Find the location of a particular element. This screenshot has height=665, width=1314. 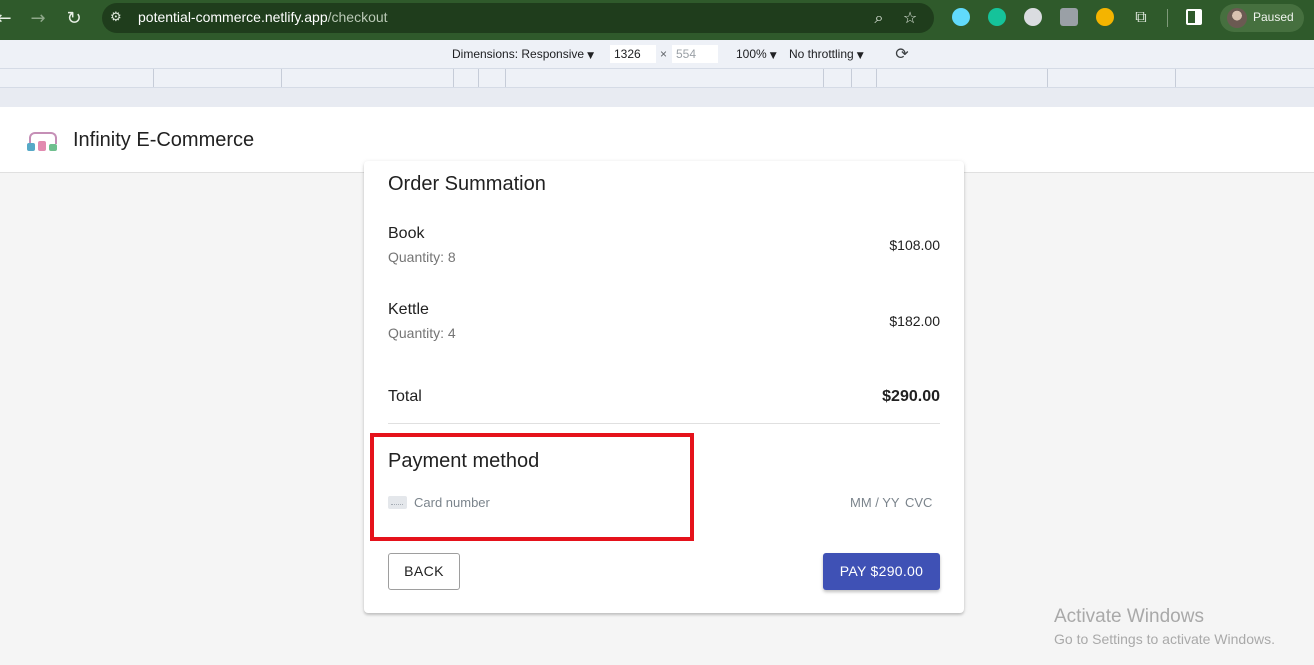

react-devtools-icon is located at coordinates (961, 17).